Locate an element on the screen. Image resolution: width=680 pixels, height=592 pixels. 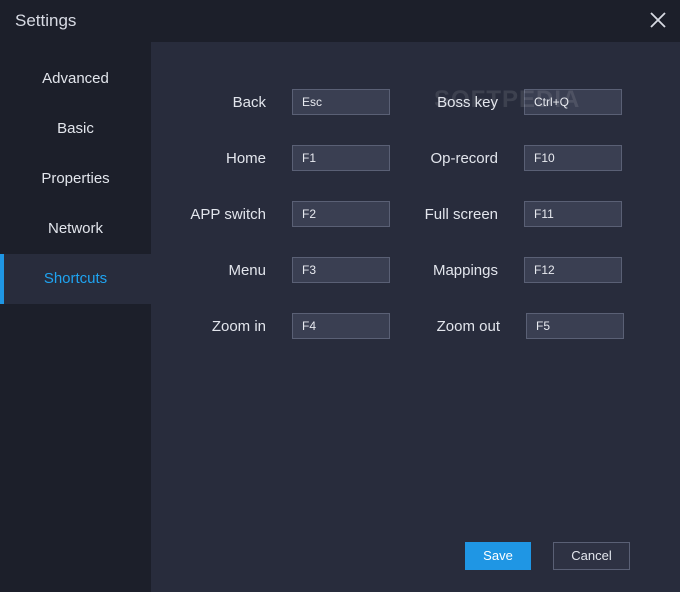
boss-key-label: Boss key is located at coordinates (467, 102).